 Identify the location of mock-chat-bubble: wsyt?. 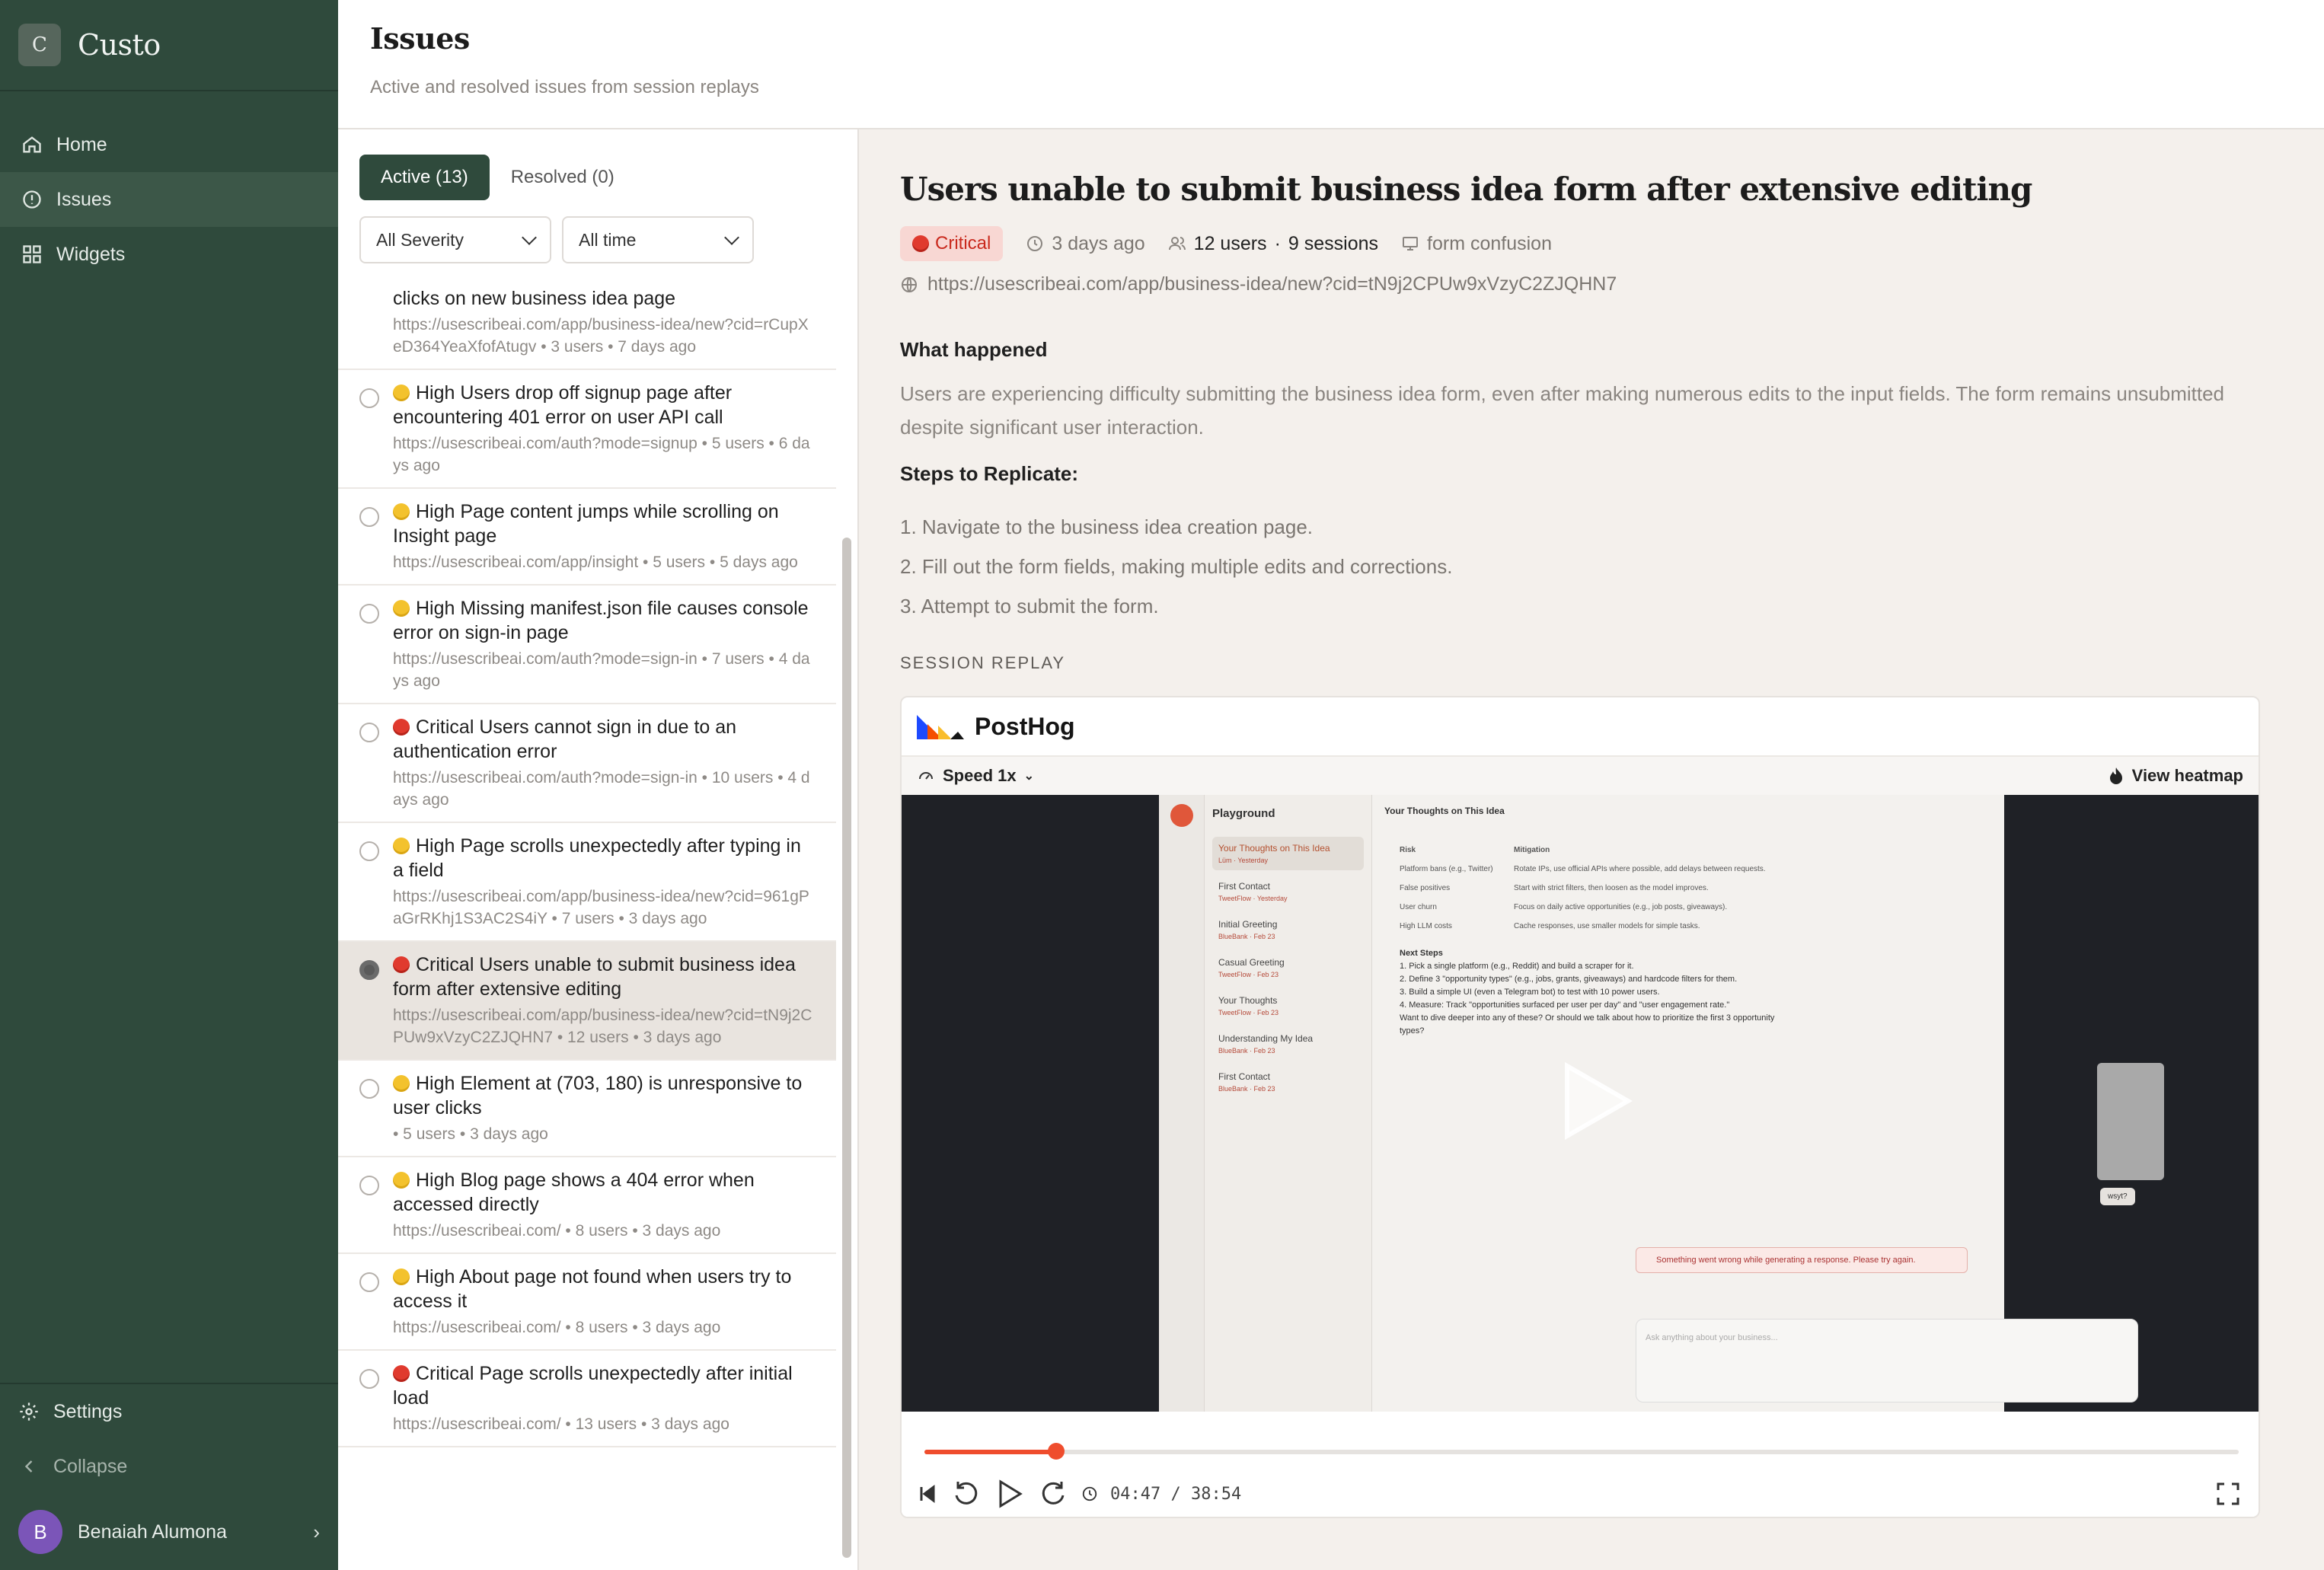
(2117, 1196).